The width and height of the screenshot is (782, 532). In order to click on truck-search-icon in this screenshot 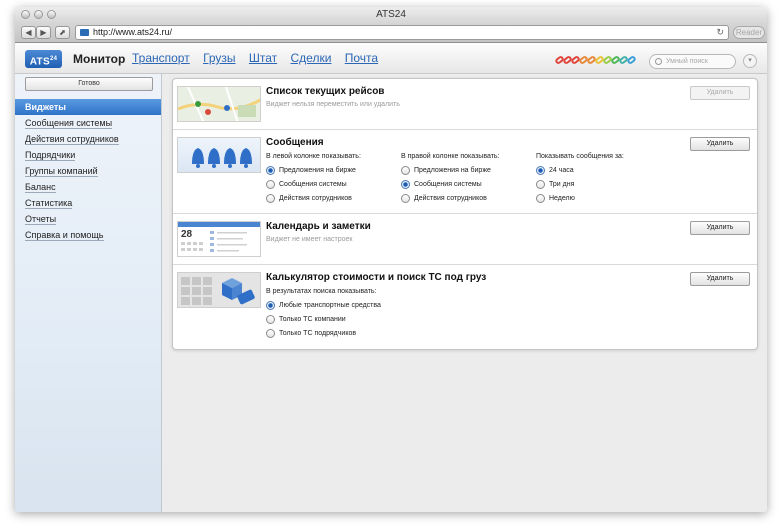, I will do `click(218, 291)`.